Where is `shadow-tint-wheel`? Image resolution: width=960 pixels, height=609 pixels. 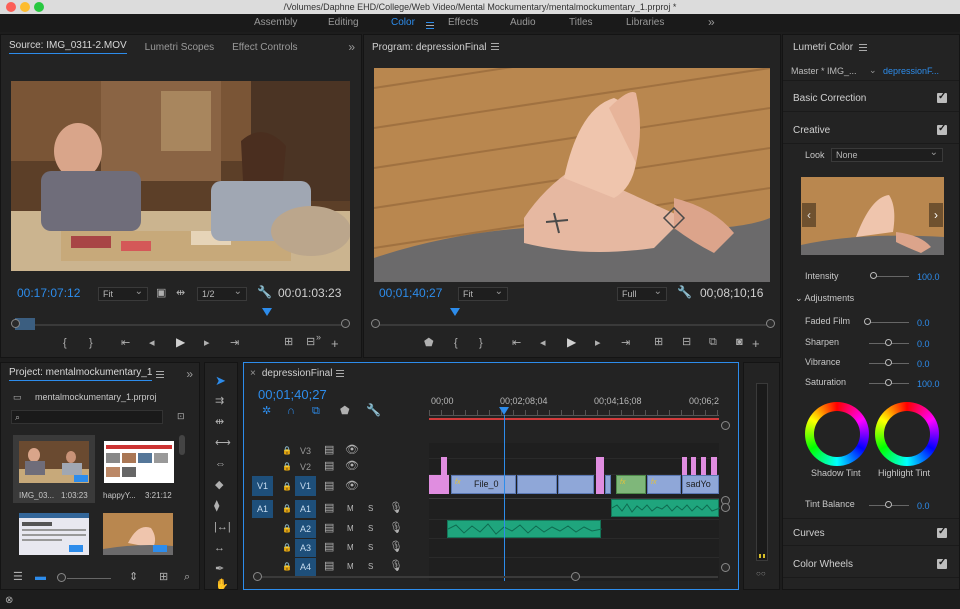 shadow-tint-wheel is located at coordinates (837, 434).